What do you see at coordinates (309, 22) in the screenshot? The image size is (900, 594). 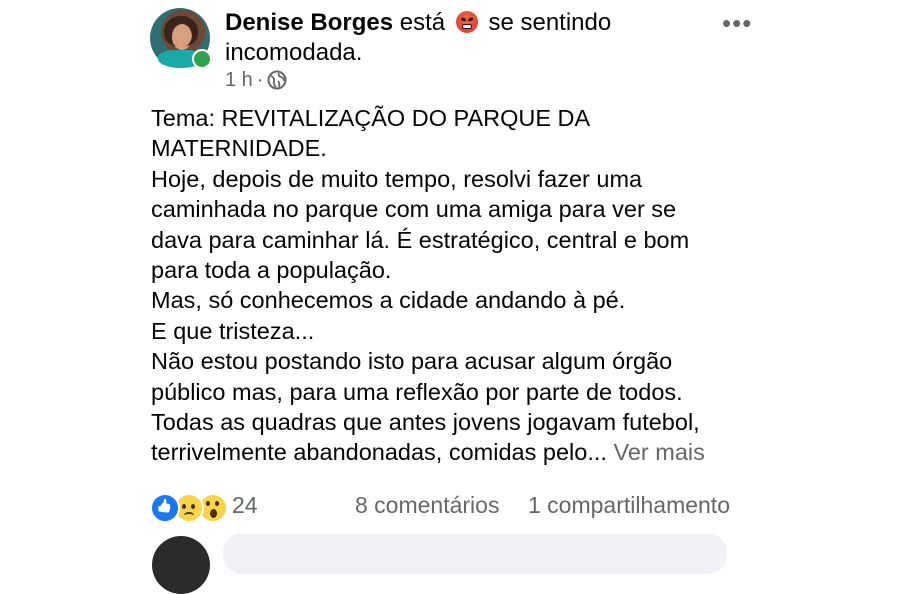 I see `author-name: Denise Borges` at bounding box center [309, 22].